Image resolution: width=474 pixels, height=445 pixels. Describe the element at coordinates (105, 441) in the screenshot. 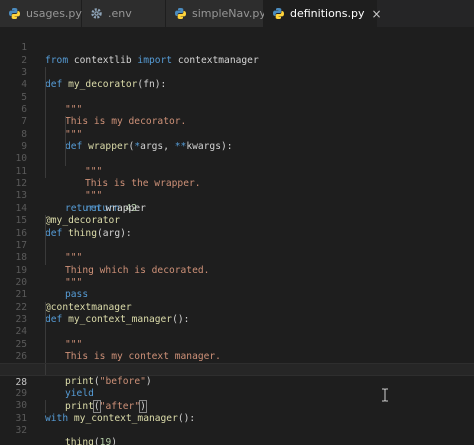

I see `token: 19` at that location.